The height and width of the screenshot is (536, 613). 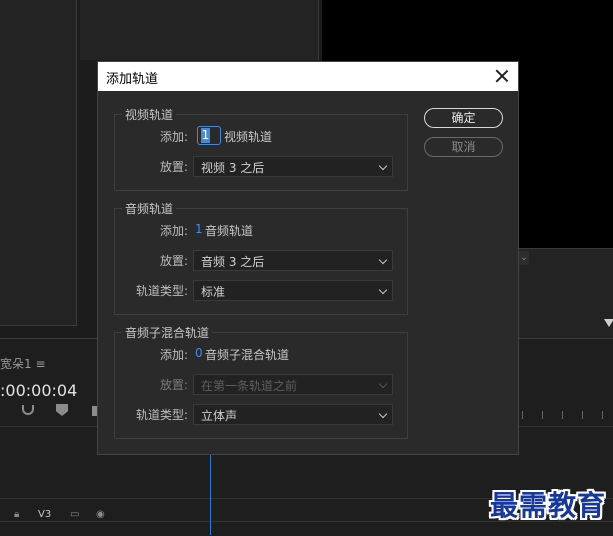 I want to click on video-group-title: 视频轨道, so click(x=149, y=114).